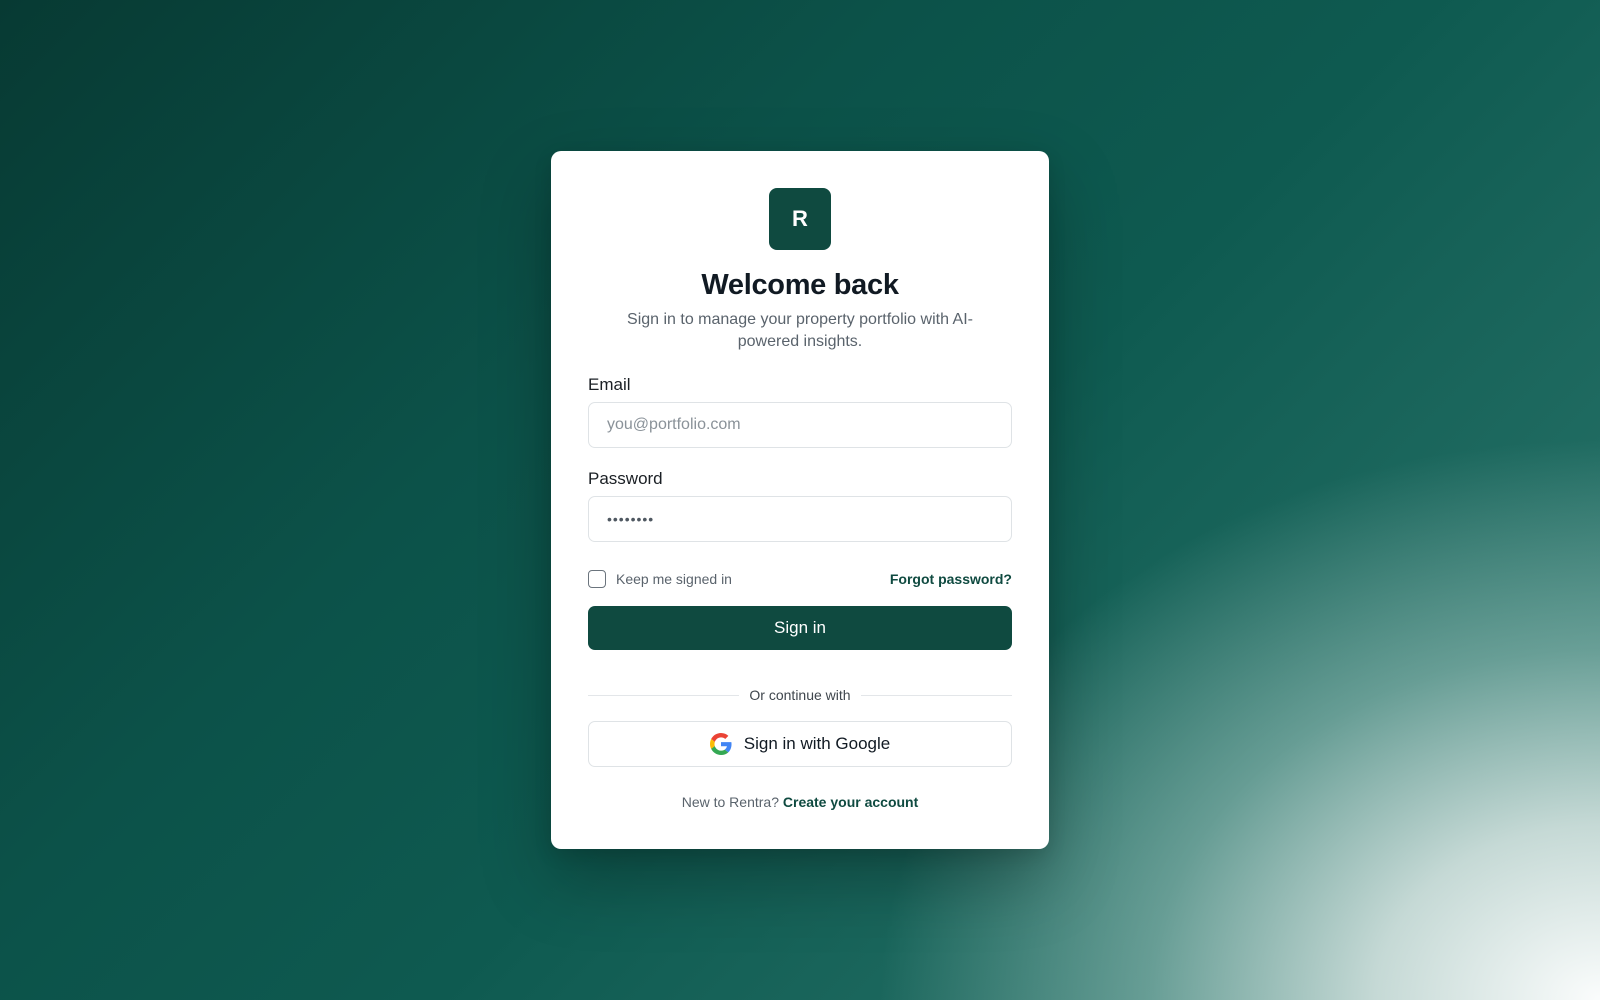 Image resolution: width=1600 pixels, height=1000 pixels. What do you see at coordinates (609, 384) in the screenshot?
I see `email-label: Email` at bounding box center [609, 384].